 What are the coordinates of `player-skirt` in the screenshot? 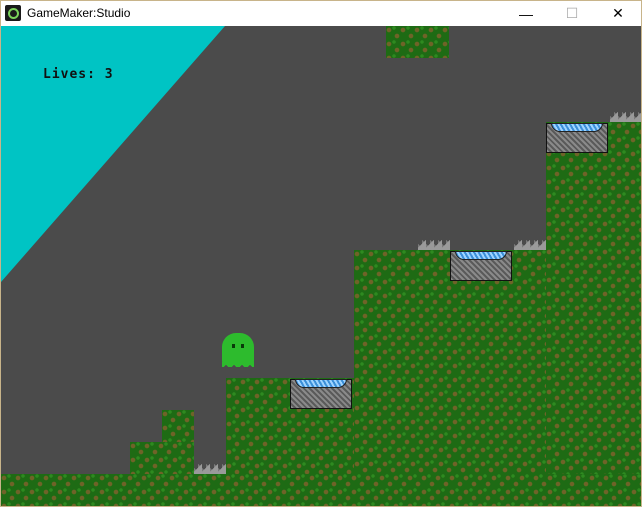 It's located at (238, 364).